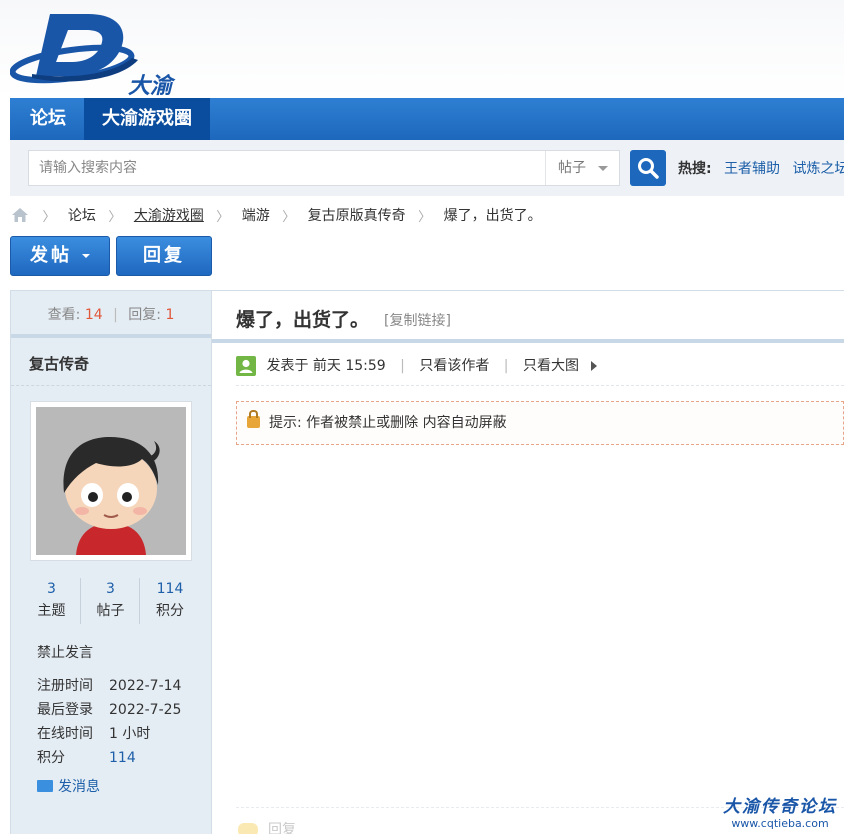  I want to click on watermark: 大渝传奇论坛 www.cqtieba.com, so click(780, 811).